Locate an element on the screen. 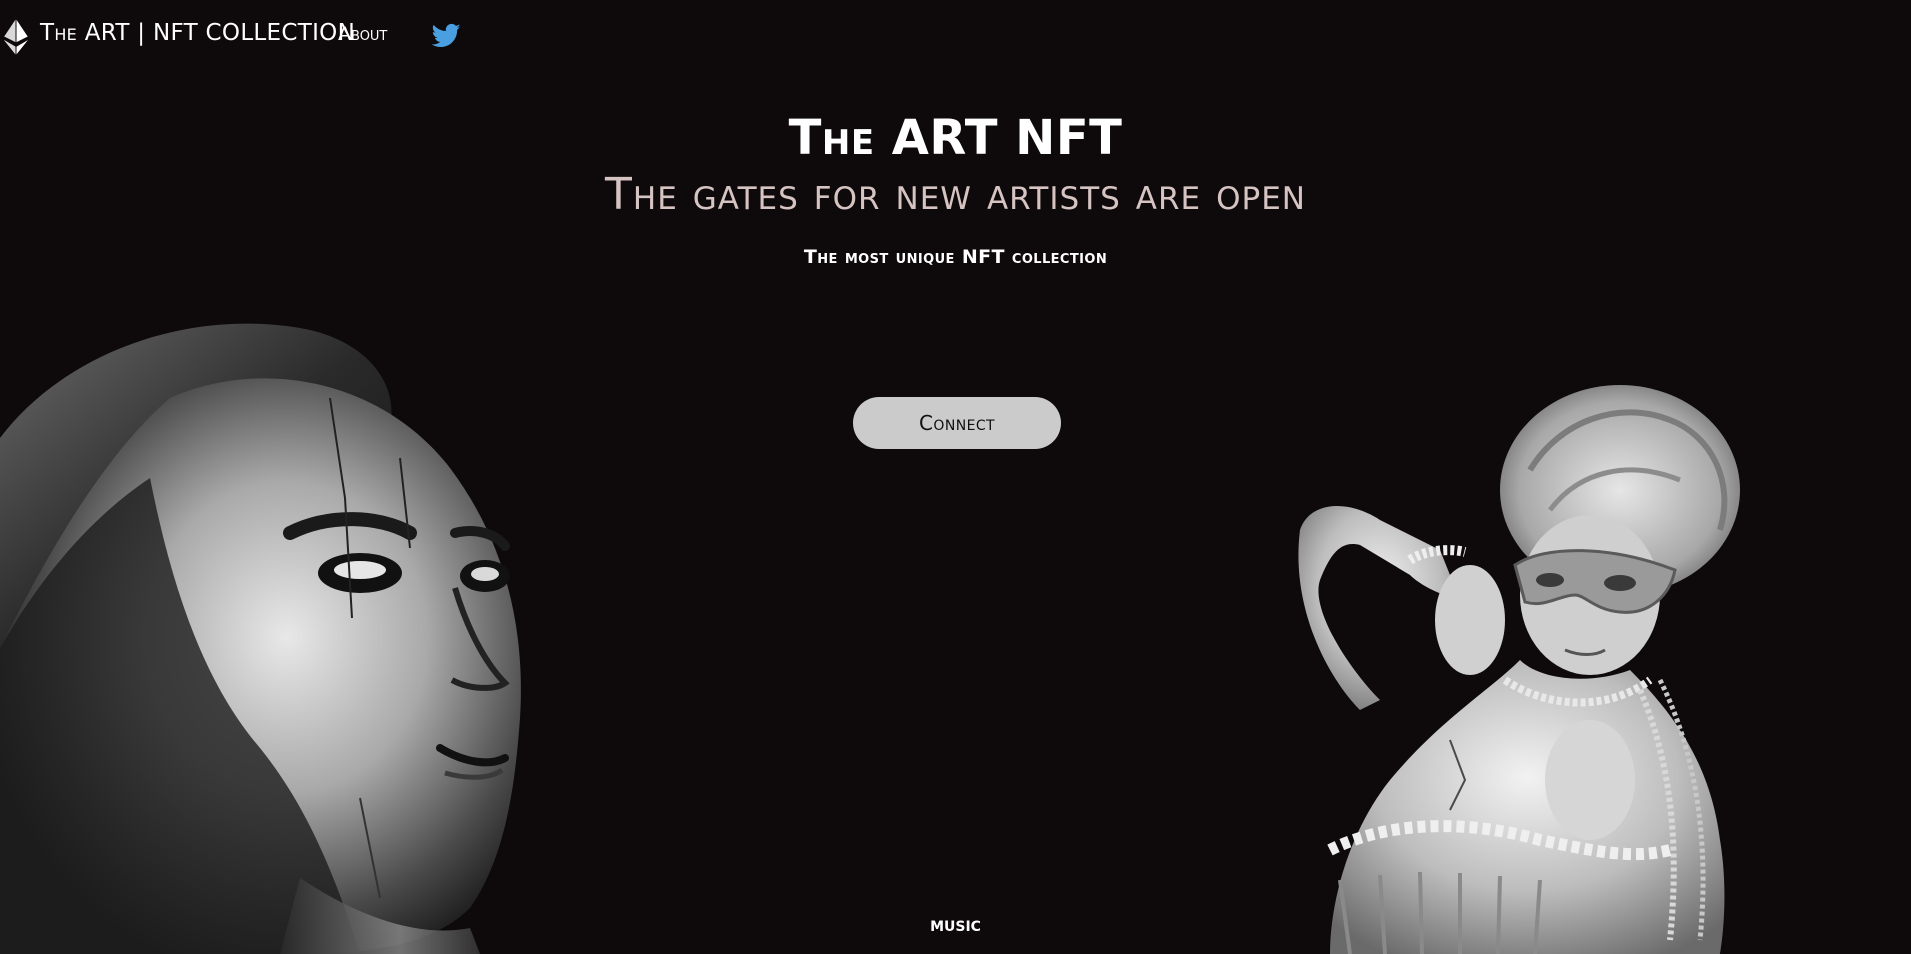 The height and width of the screenshot is (954, 1911). music-link: MUSIC is located at coordinates (955, 927).